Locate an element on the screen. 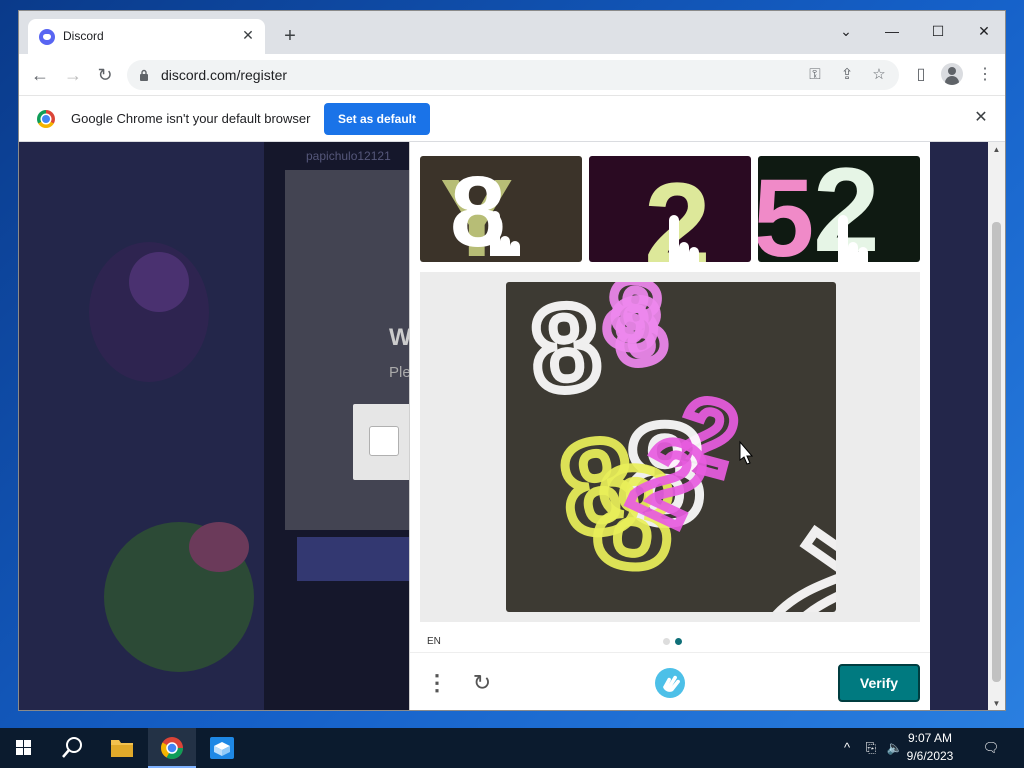 This screenshot has width=1024, height=768. tab-strip: Discord ✕ + ⌄ — ☐ ✕ is located at coordinates (512, 32).